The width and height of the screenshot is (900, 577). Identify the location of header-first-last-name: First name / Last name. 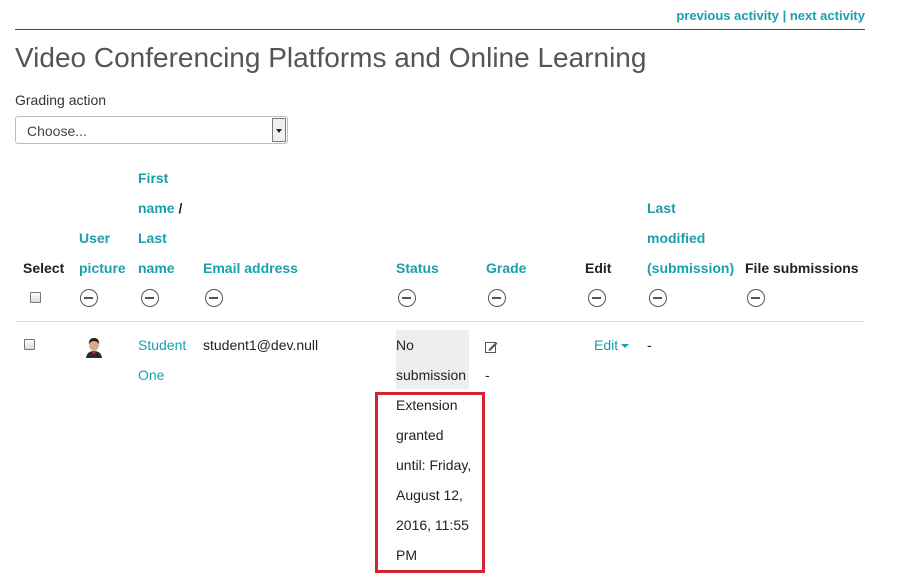
(160, 223).